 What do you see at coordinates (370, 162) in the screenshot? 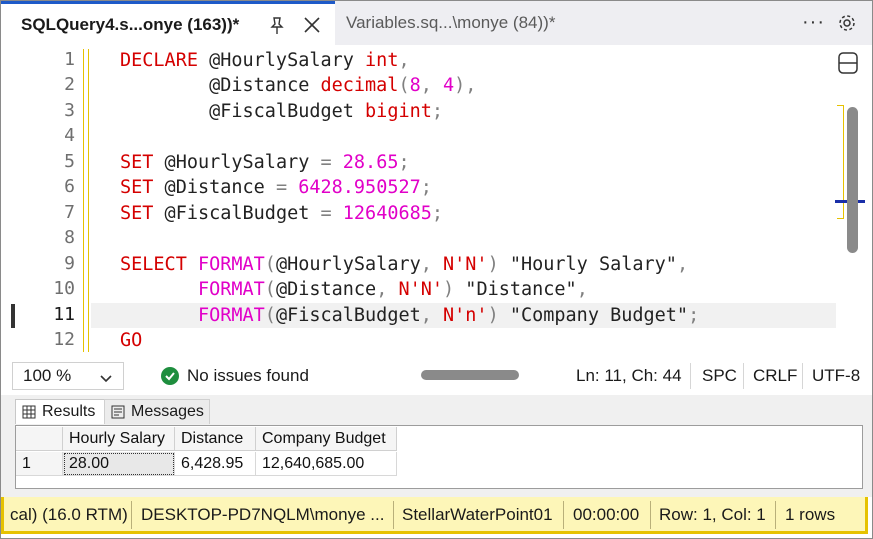
I see `code-token: 28.65` at bounding box center [370, 162].